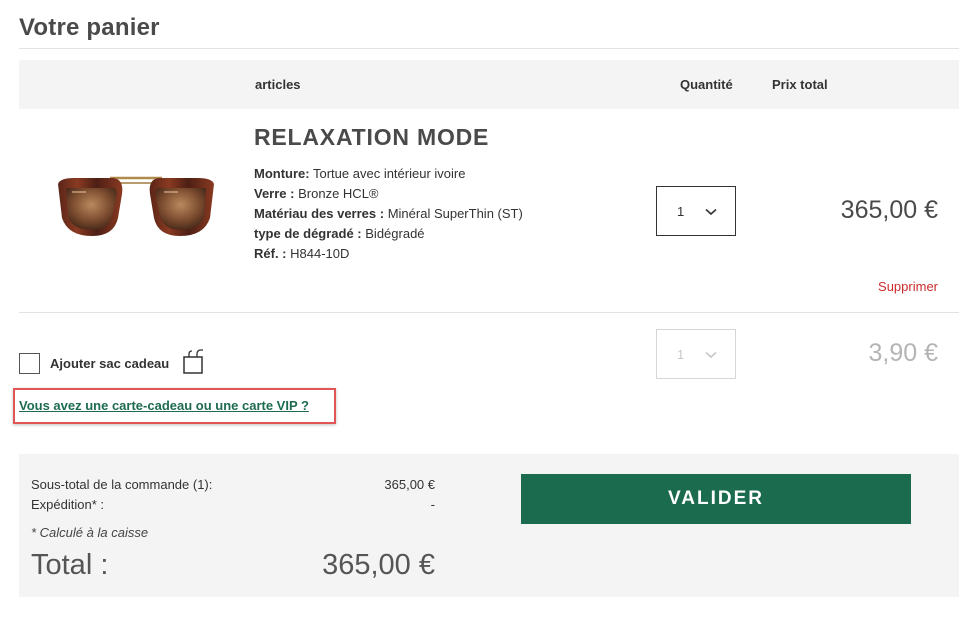  What do you see at coordinates (716, 499) in the screenshot?
I see `validate-button: VALIDER` at bounding box center [716, 499].